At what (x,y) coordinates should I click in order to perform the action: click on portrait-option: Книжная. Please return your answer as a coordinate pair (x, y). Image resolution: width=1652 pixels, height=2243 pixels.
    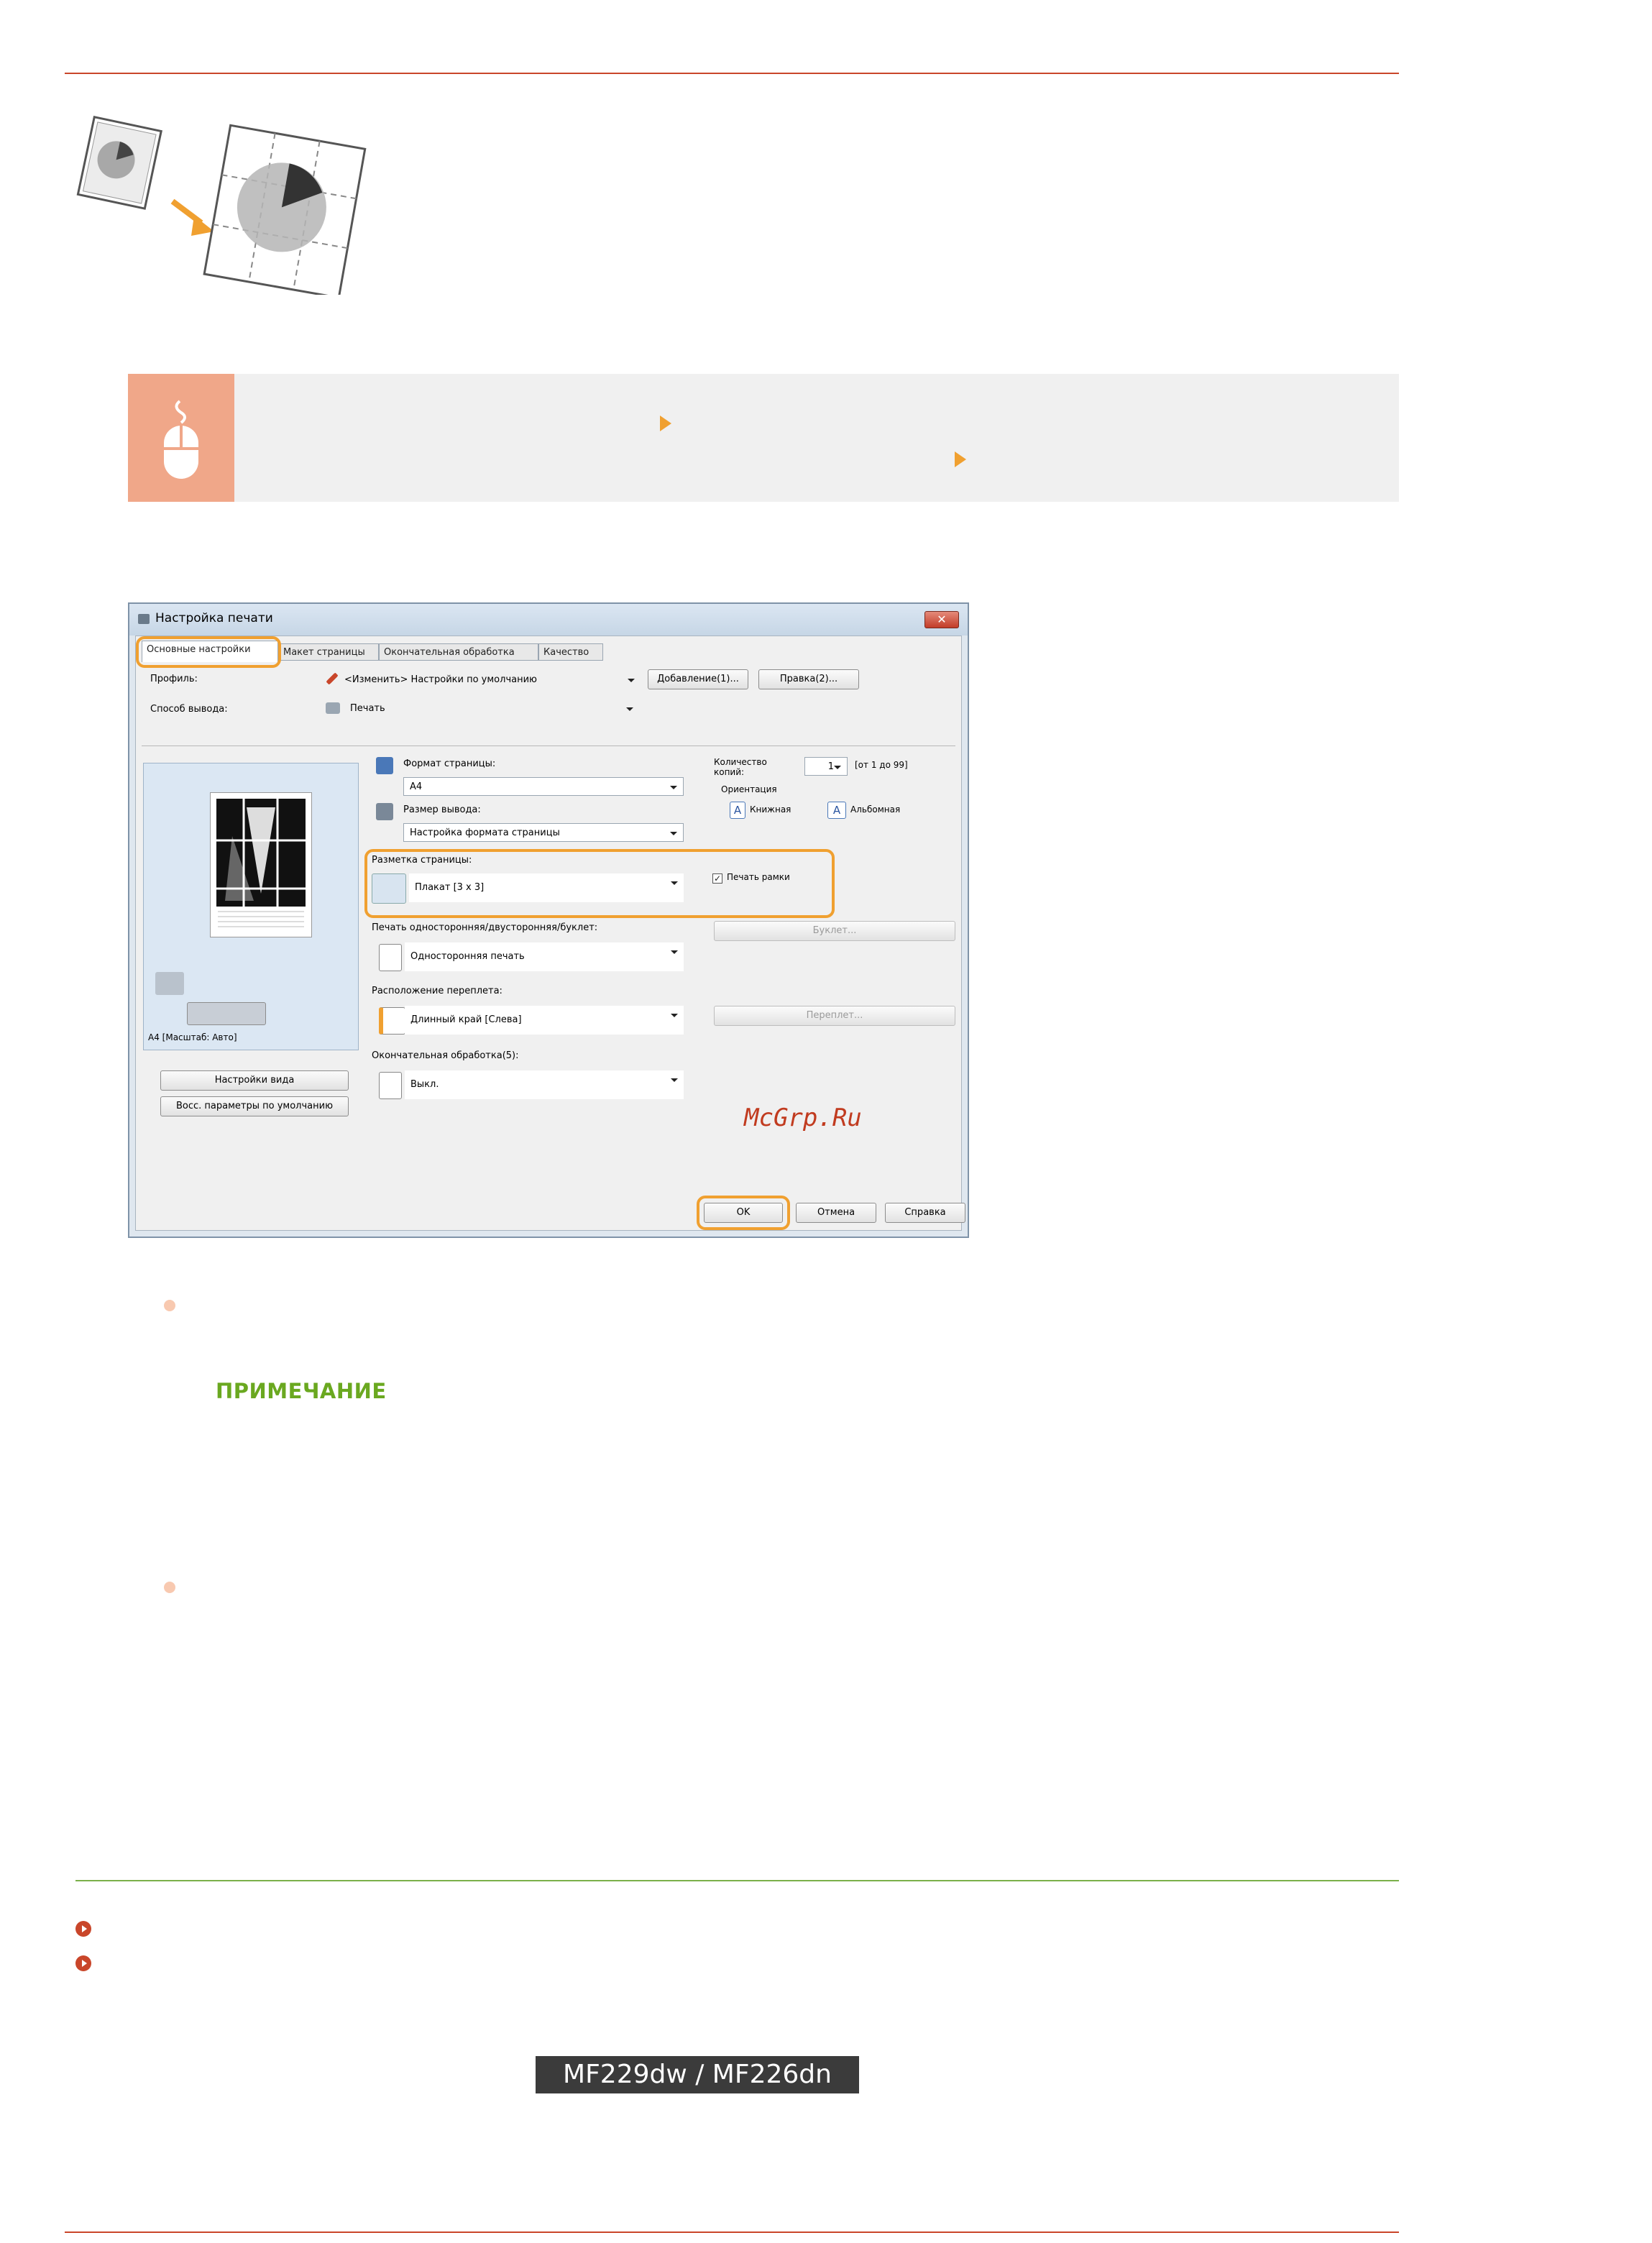
    Looking at the image, I should click on (770, 810).